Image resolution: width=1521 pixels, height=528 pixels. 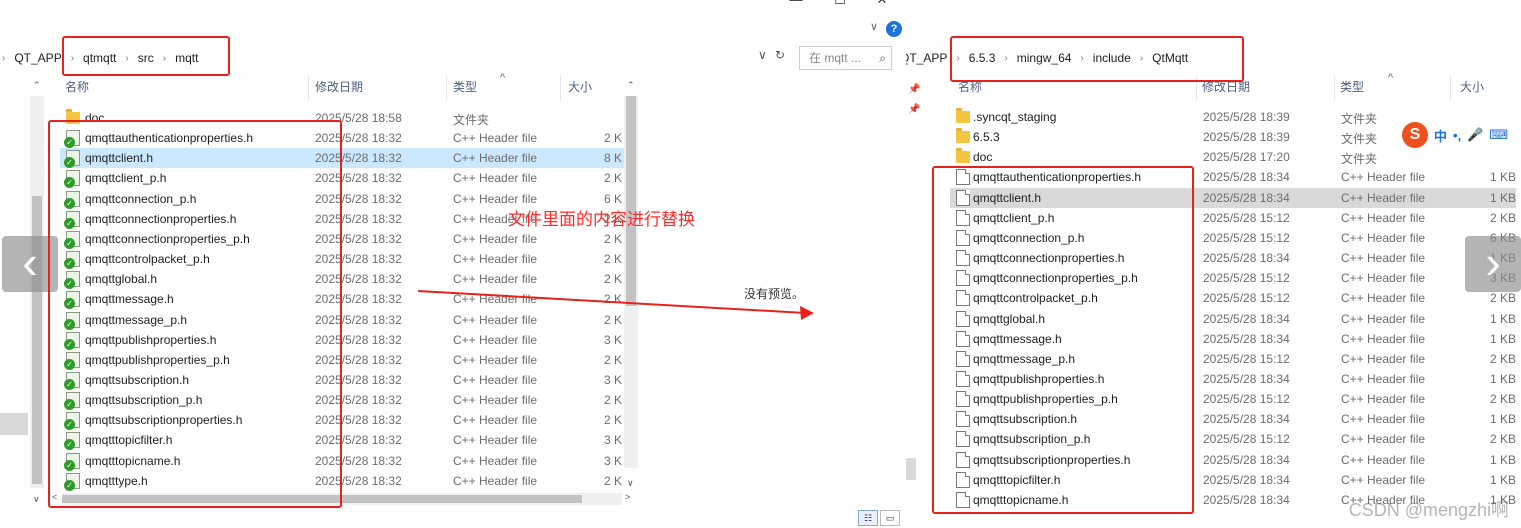 I want to click on file-list-scrollbar, so click(x=631, y=282).